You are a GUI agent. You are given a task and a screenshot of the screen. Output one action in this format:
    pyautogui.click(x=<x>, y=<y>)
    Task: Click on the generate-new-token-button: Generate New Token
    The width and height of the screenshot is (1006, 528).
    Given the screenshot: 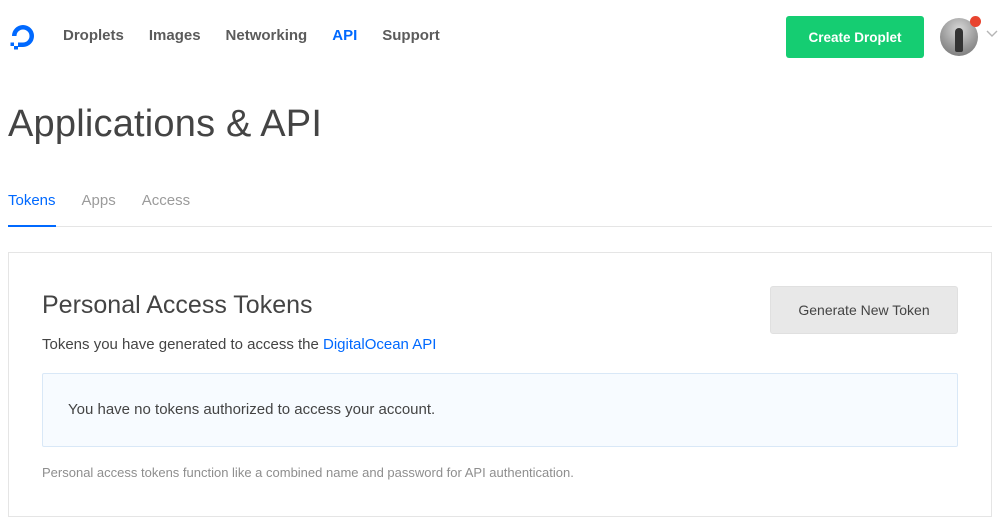 What is the action you would take?
    pyautogui.click(x=864, y=310)
    